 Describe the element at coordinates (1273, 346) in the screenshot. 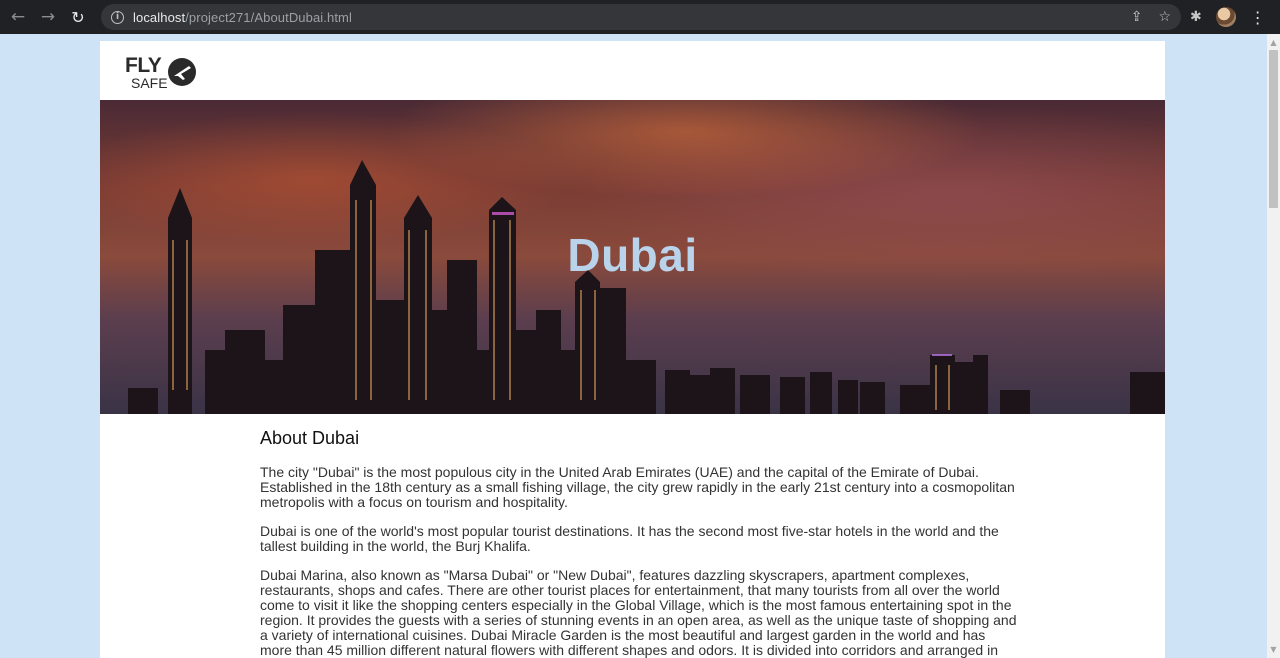

I see `vertical-scrollbar: ▲ ▼` at that location.